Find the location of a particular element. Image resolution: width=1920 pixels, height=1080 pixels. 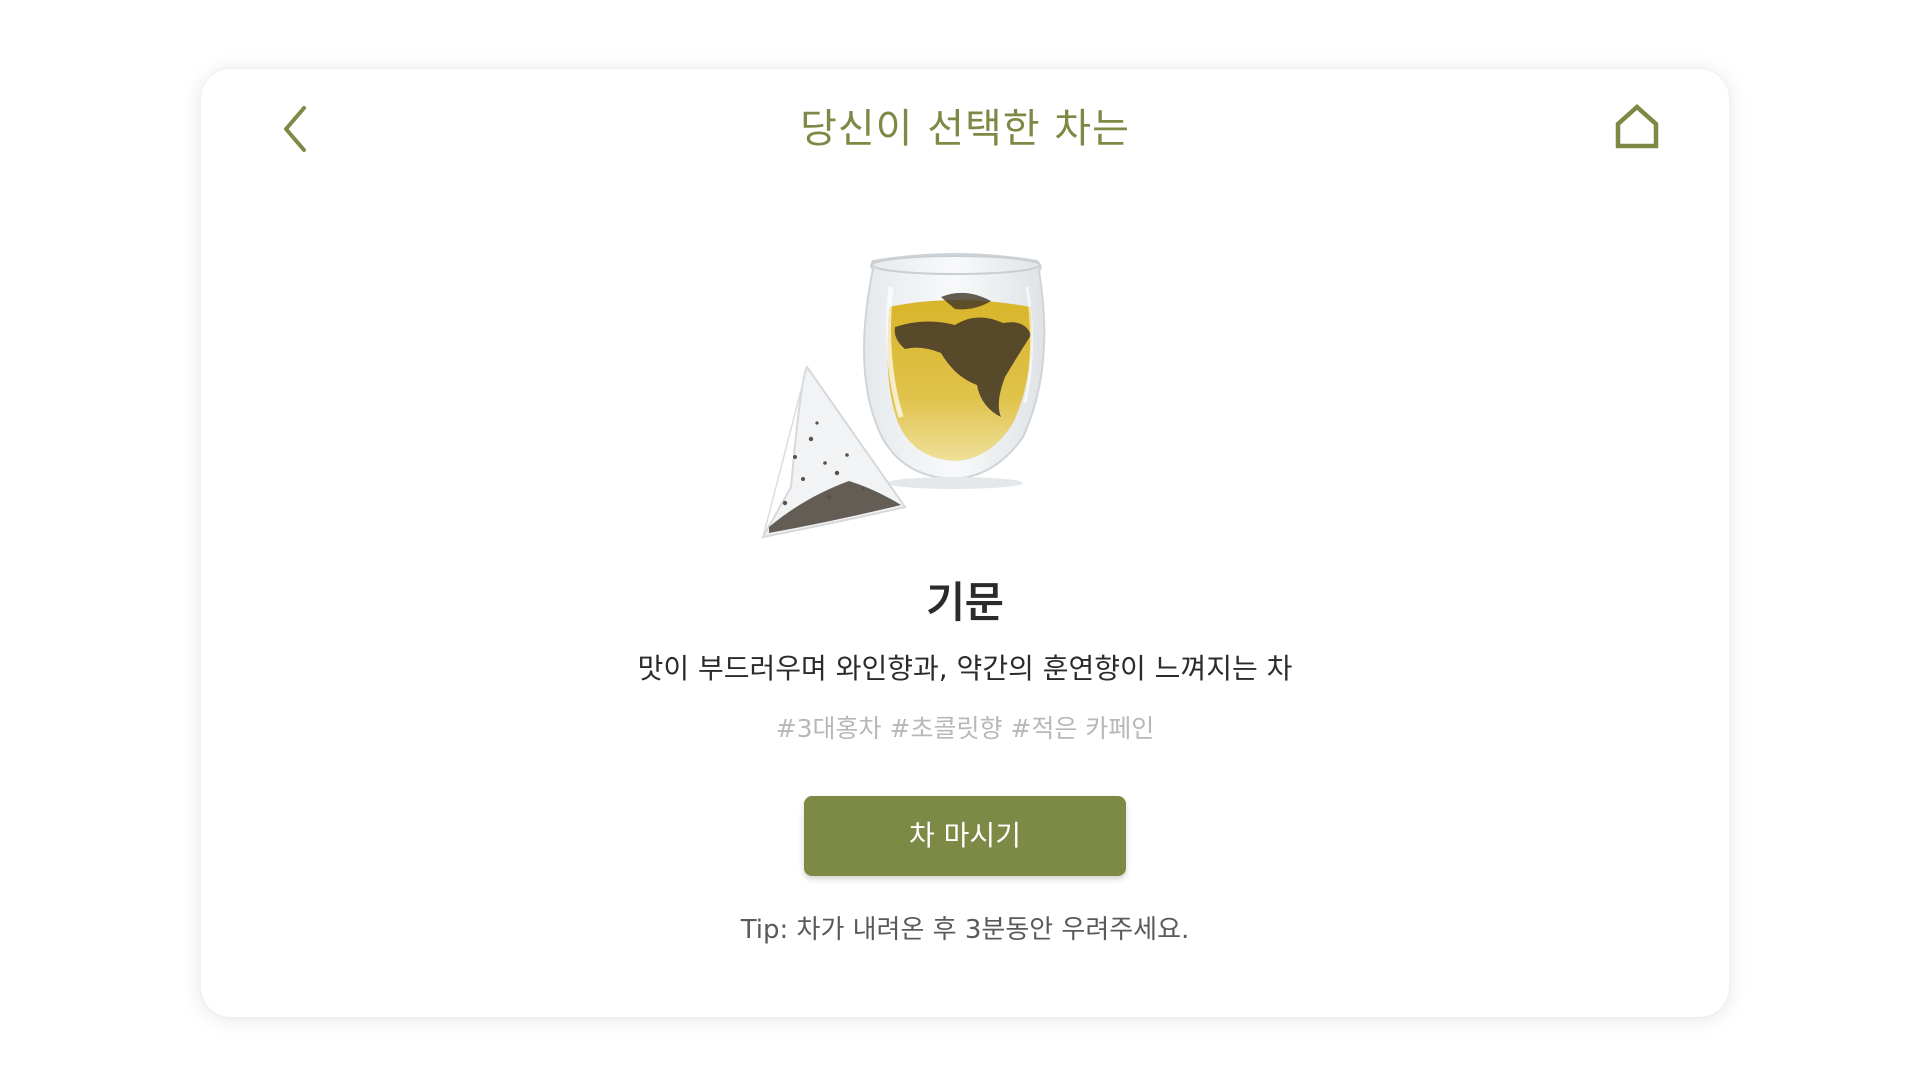

drink-tea-button: 차 마시기 is located at coordinates (965, 836).